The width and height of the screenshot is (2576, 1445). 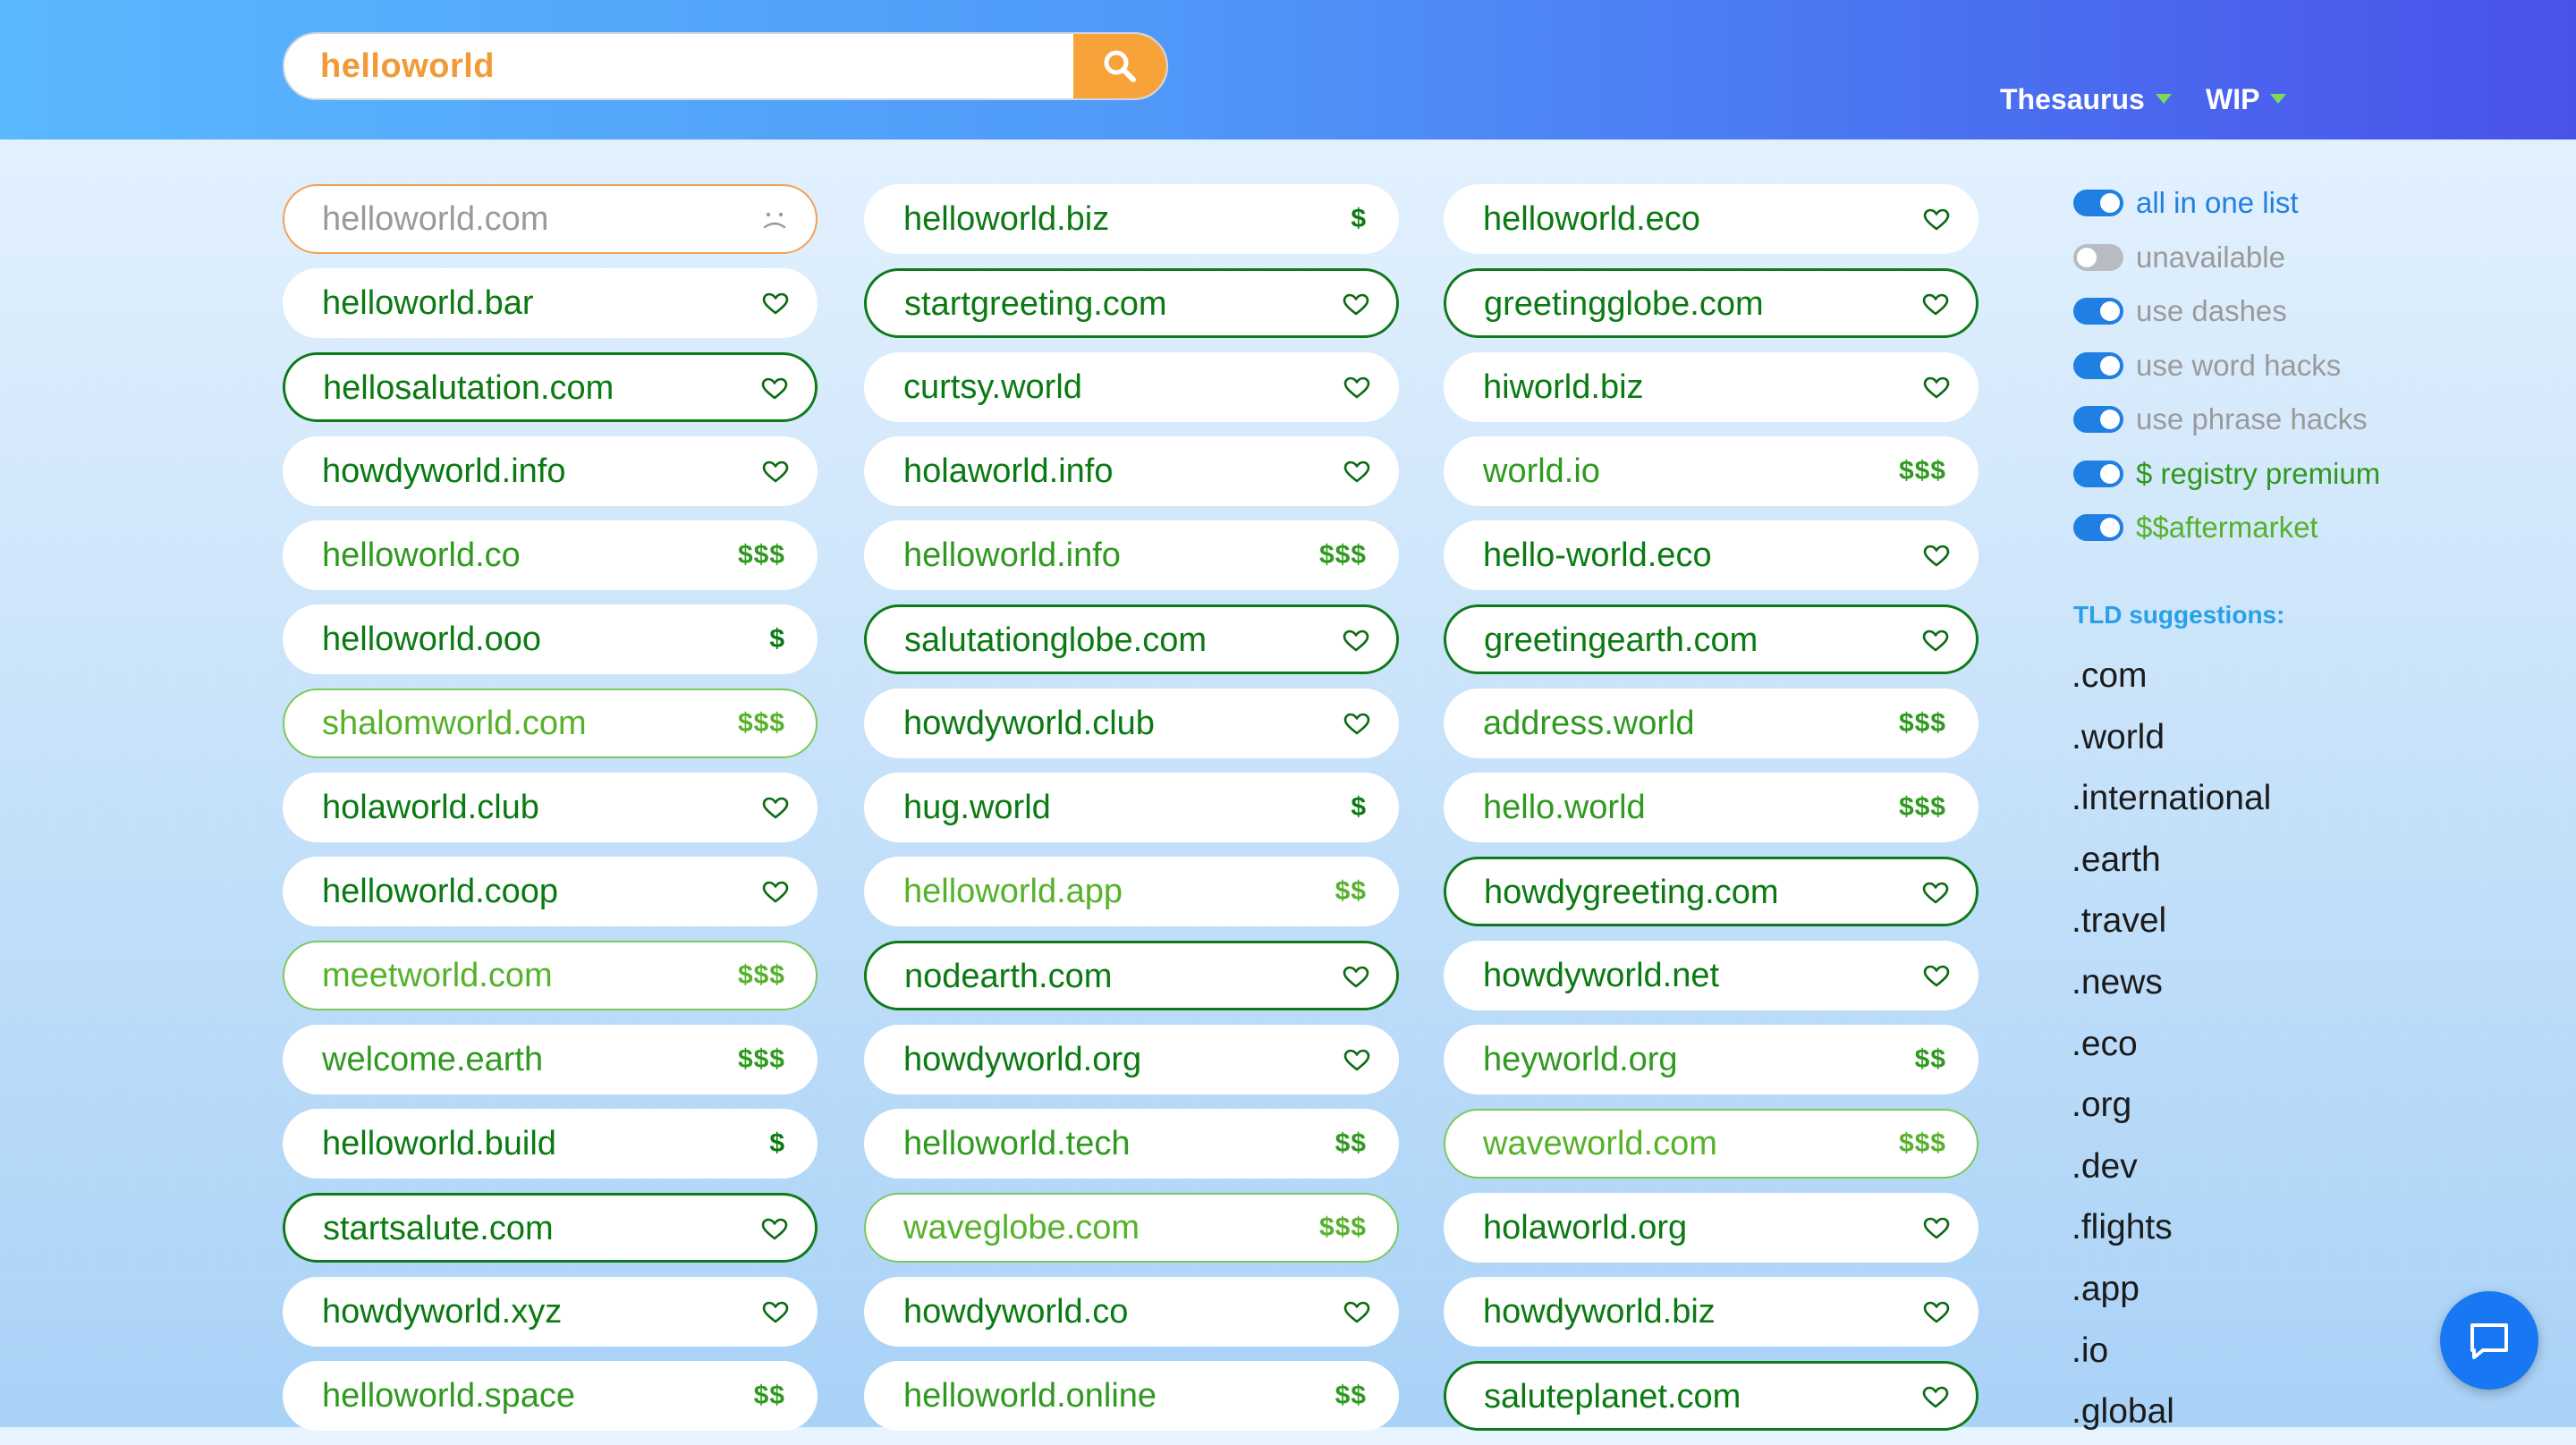 I want to click on domain-result: startgreeting.com, so click(x=1131, y=303).